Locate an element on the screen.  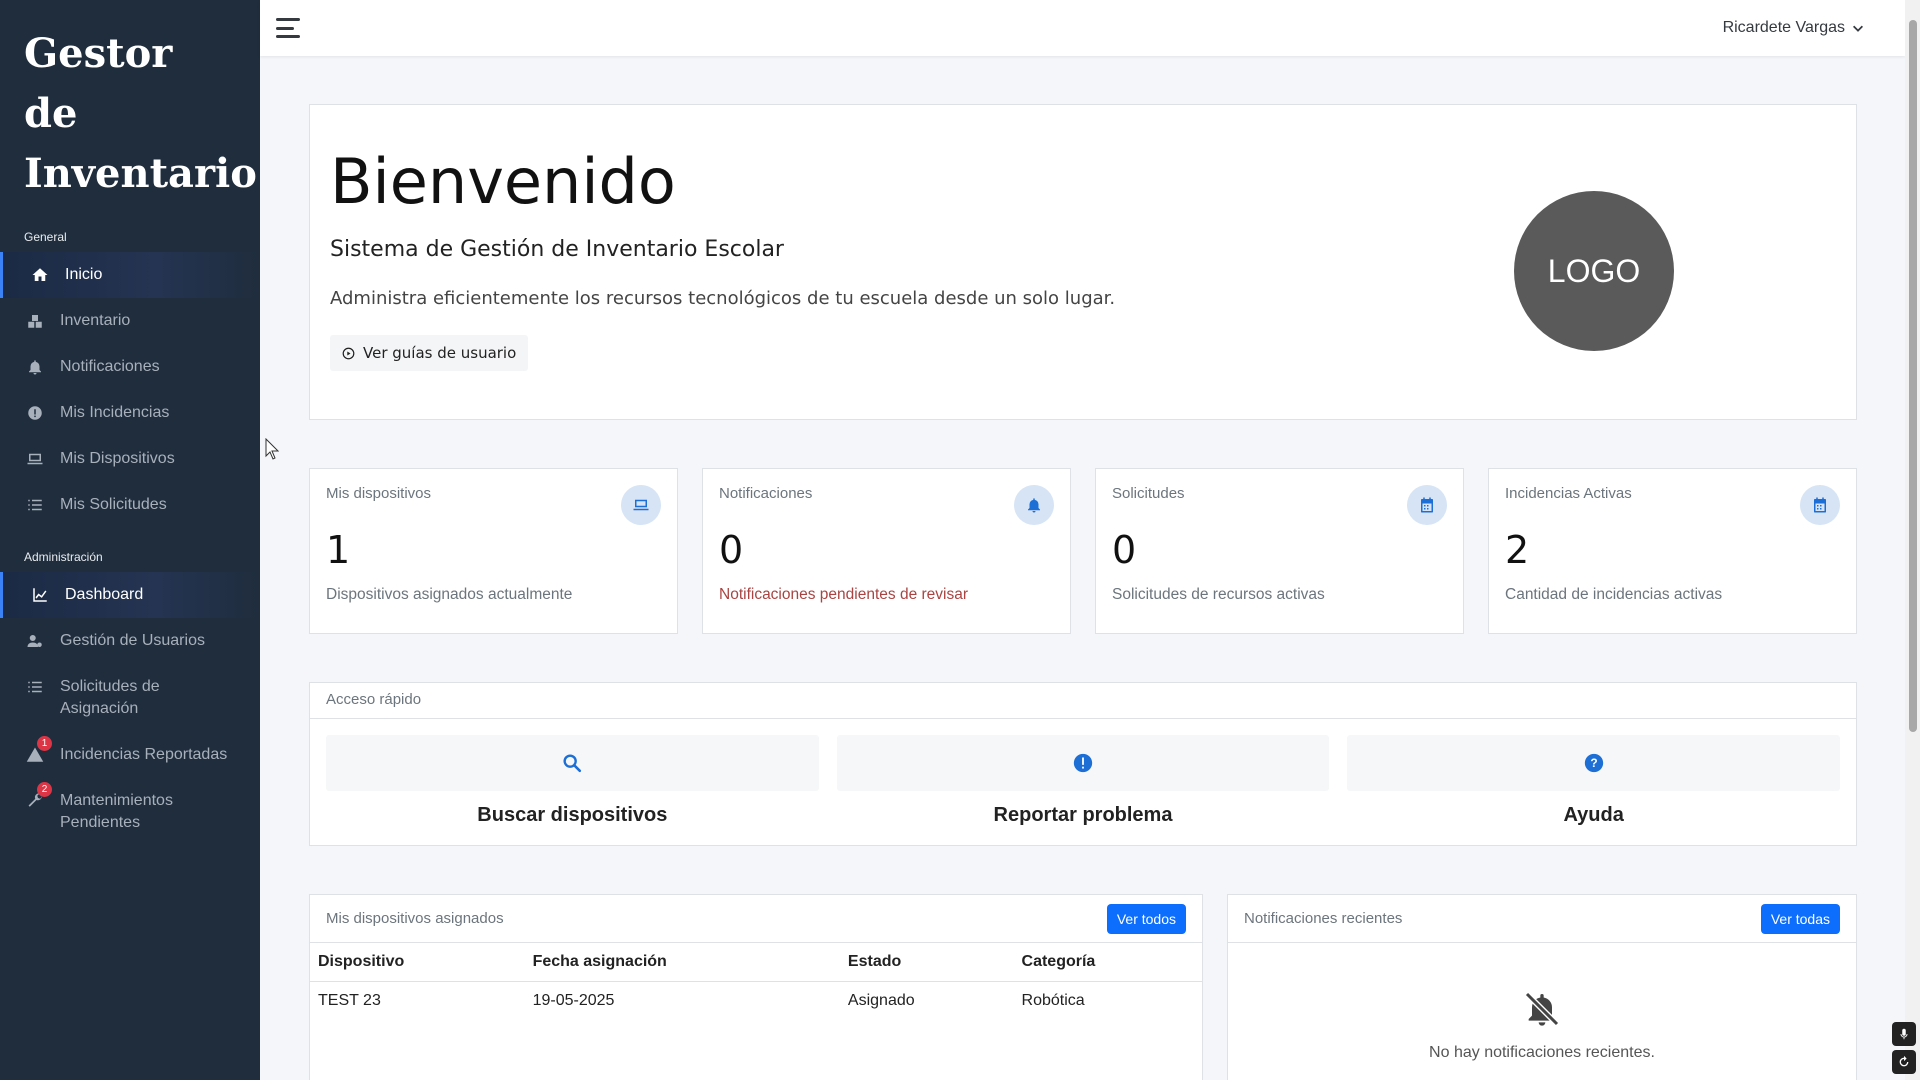
list-check-icon is located at coordinates (35, 687).